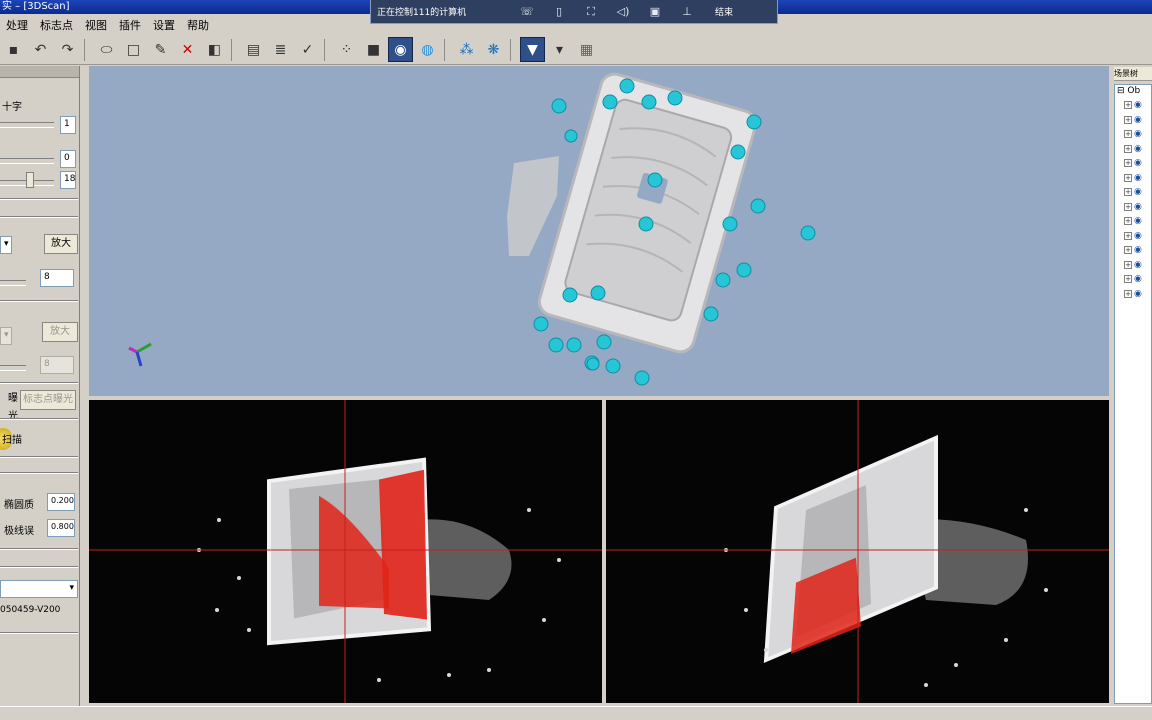 This screenshot has height=720, width=1152. Describe the element at coordinates (39, 419) in the screenshot. I see `divider` at that location.